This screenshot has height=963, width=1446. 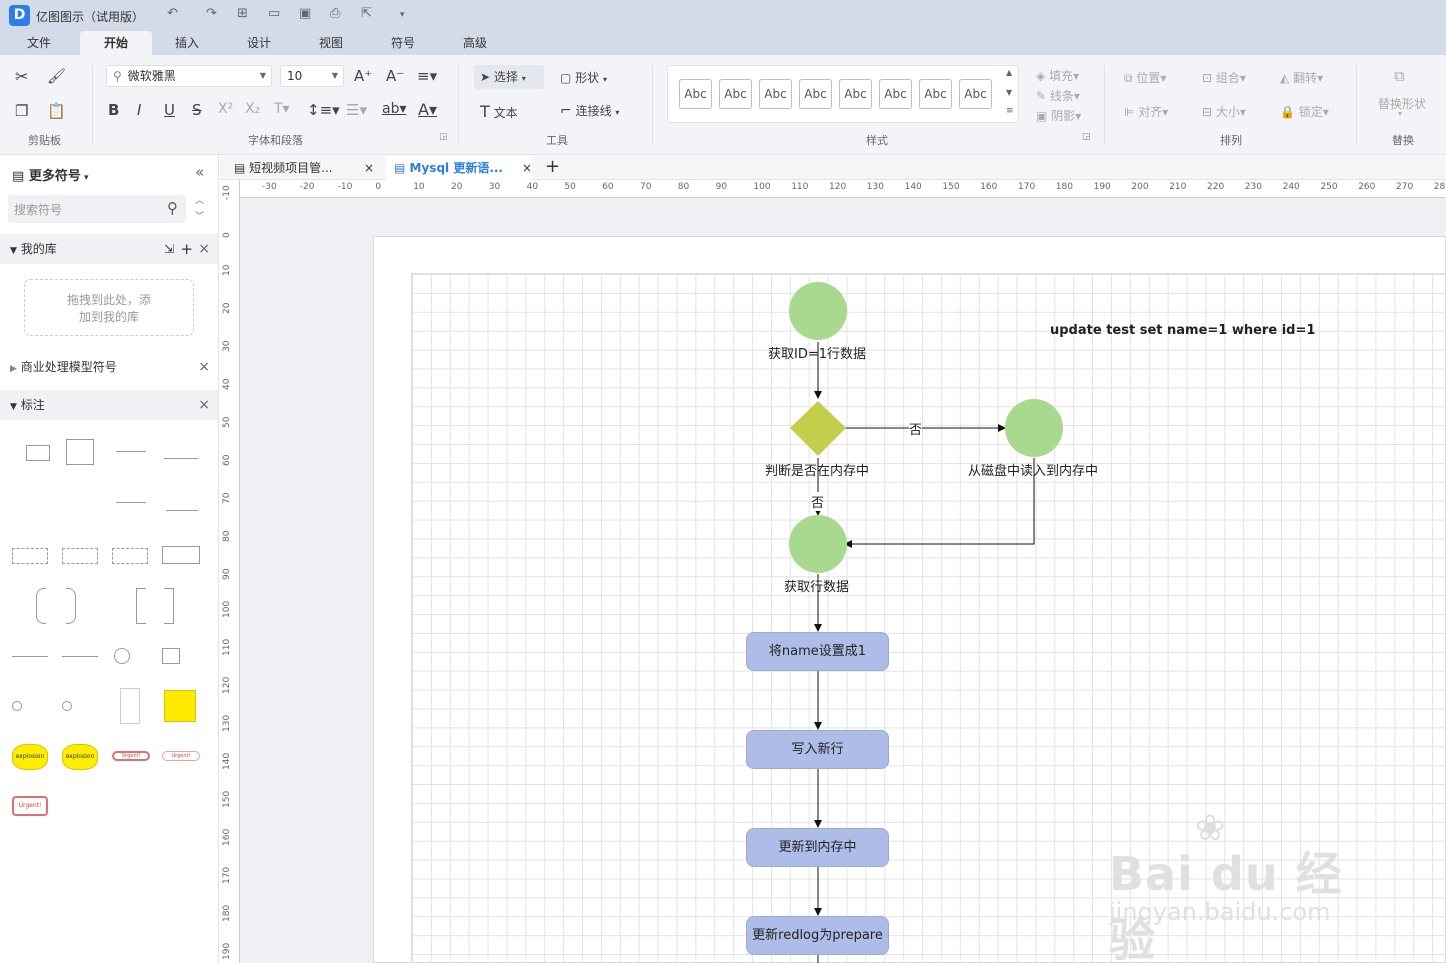 I want to click on fetch-row-circle-node, so click(x=818, y=544).